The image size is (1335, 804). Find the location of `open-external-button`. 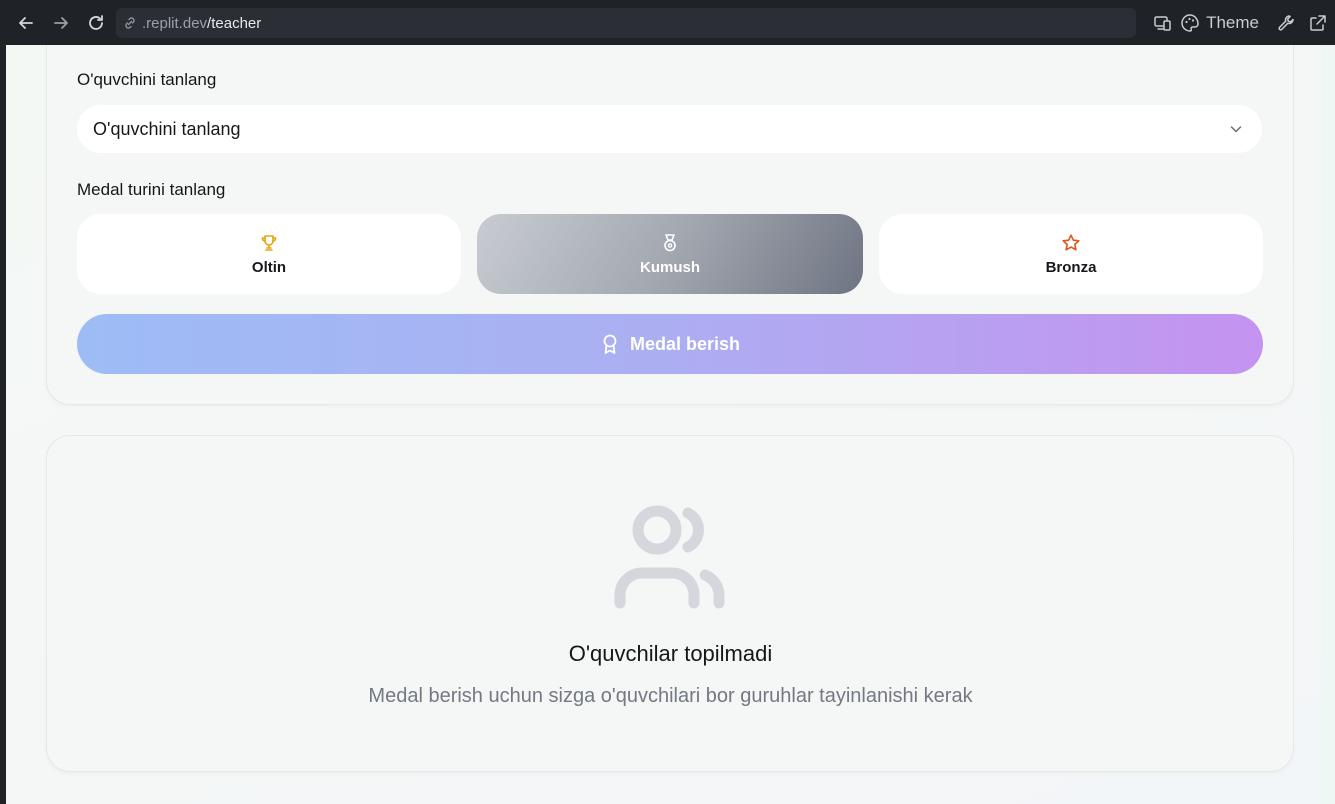

open-external-button is located at coordinates (1318, 22).